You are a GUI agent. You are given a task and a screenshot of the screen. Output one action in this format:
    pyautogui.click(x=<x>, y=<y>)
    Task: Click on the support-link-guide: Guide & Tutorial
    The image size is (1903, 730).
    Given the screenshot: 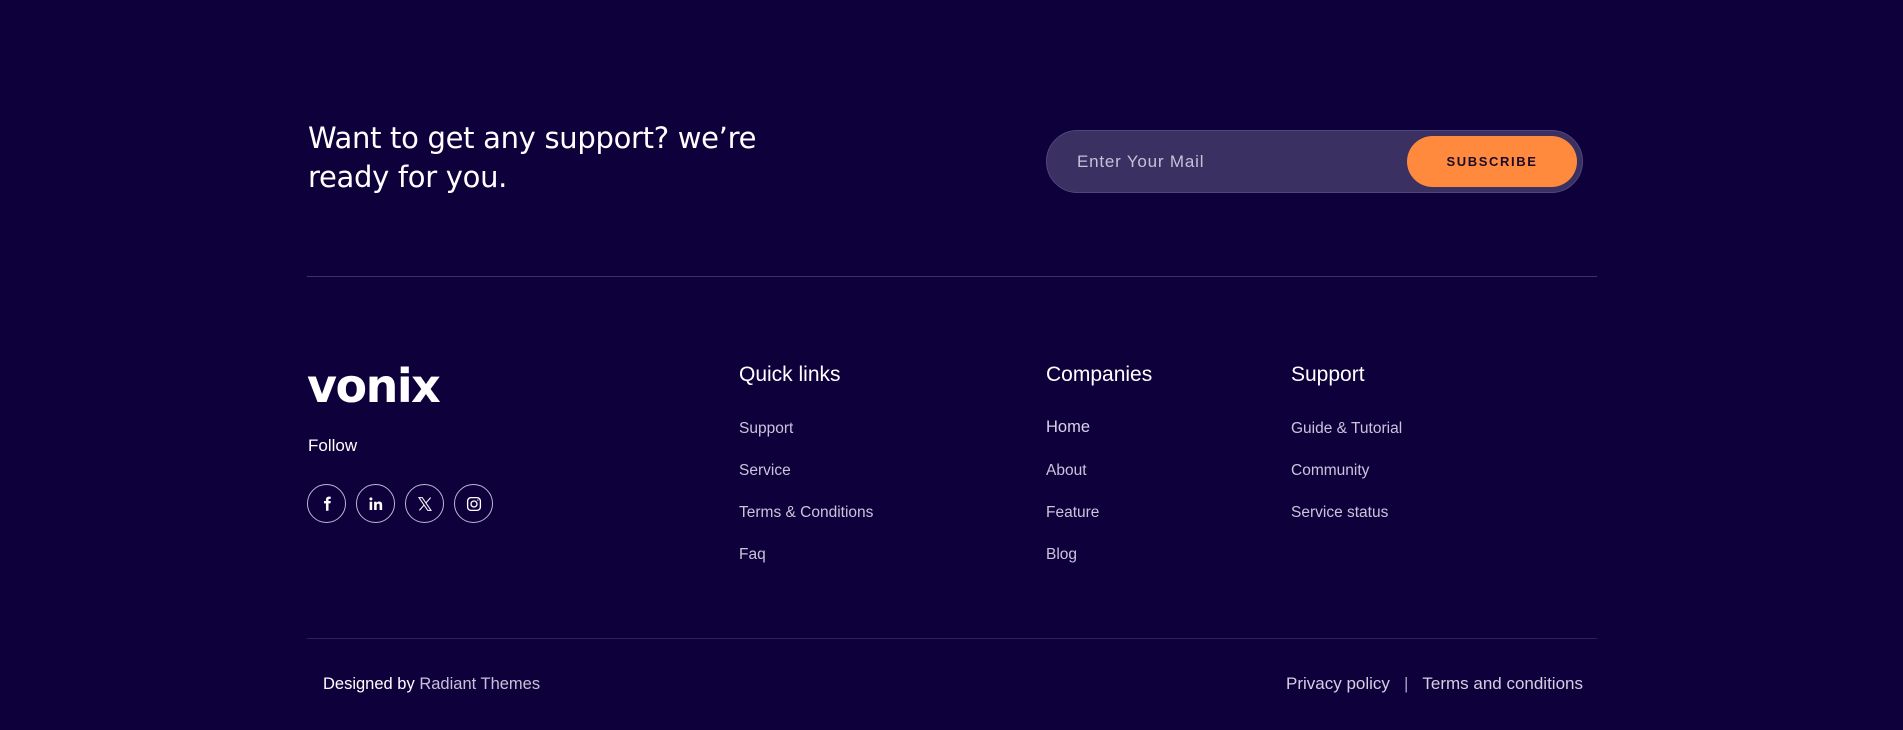 What is the action you would take?
    pyautogui.click(x=1346, y=429)
    